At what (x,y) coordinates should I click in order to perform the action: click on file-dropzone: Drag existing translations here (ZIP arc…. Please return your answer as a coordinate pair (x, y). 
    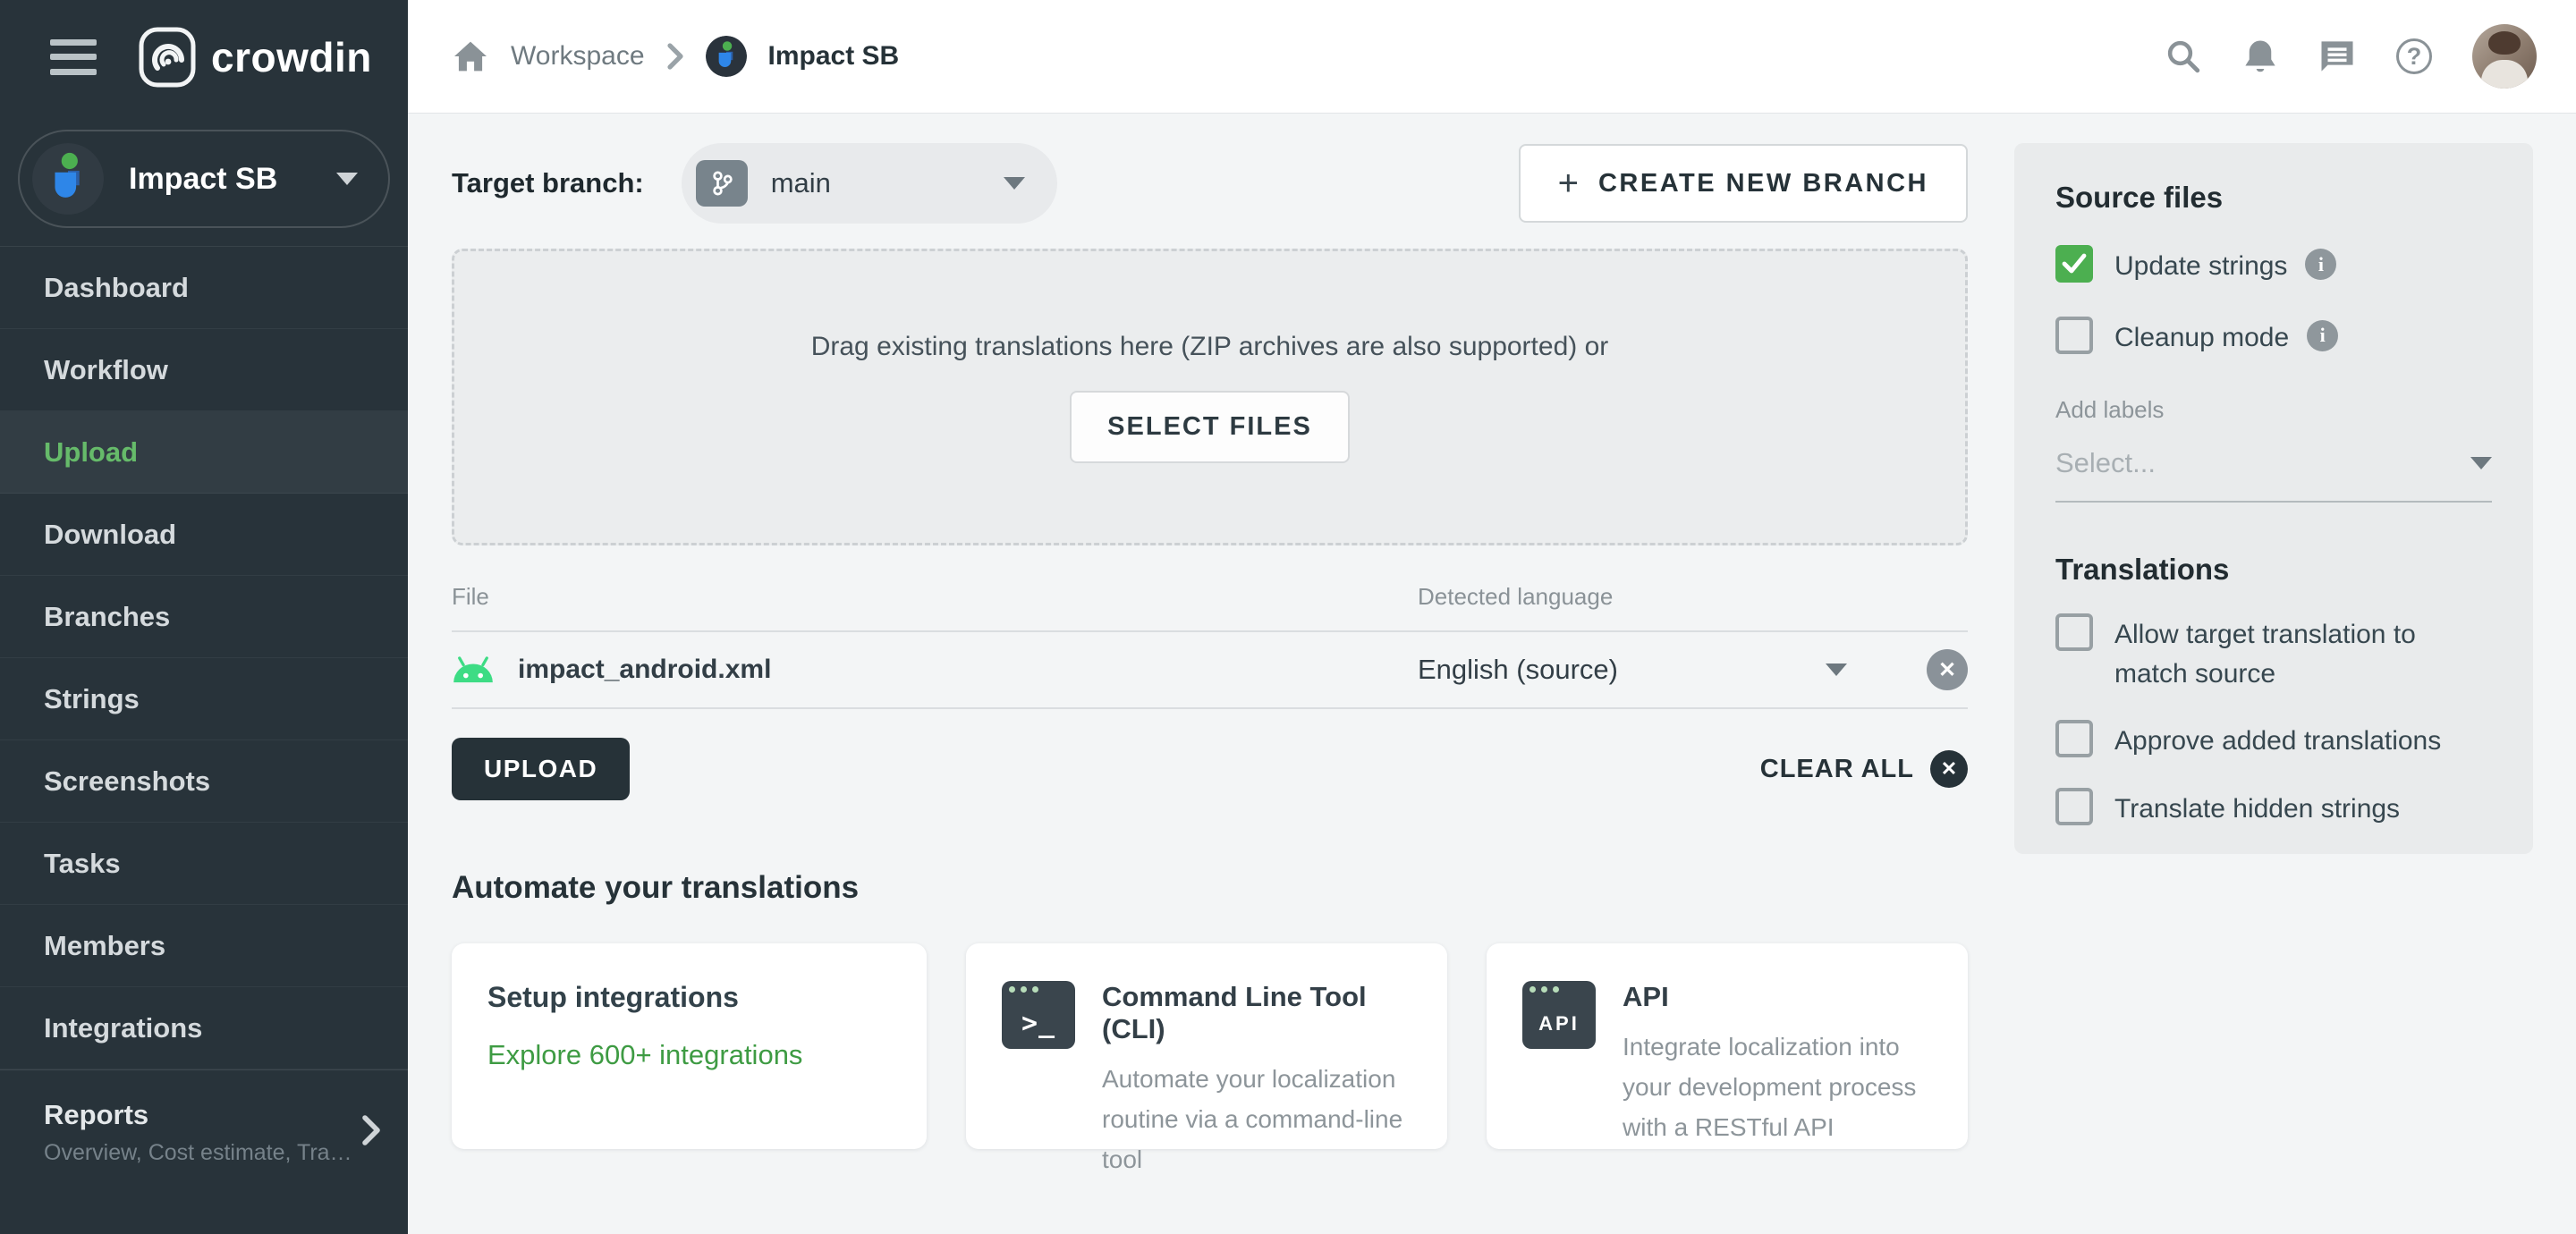
    Looking at the image, I should click on (1210, 397).